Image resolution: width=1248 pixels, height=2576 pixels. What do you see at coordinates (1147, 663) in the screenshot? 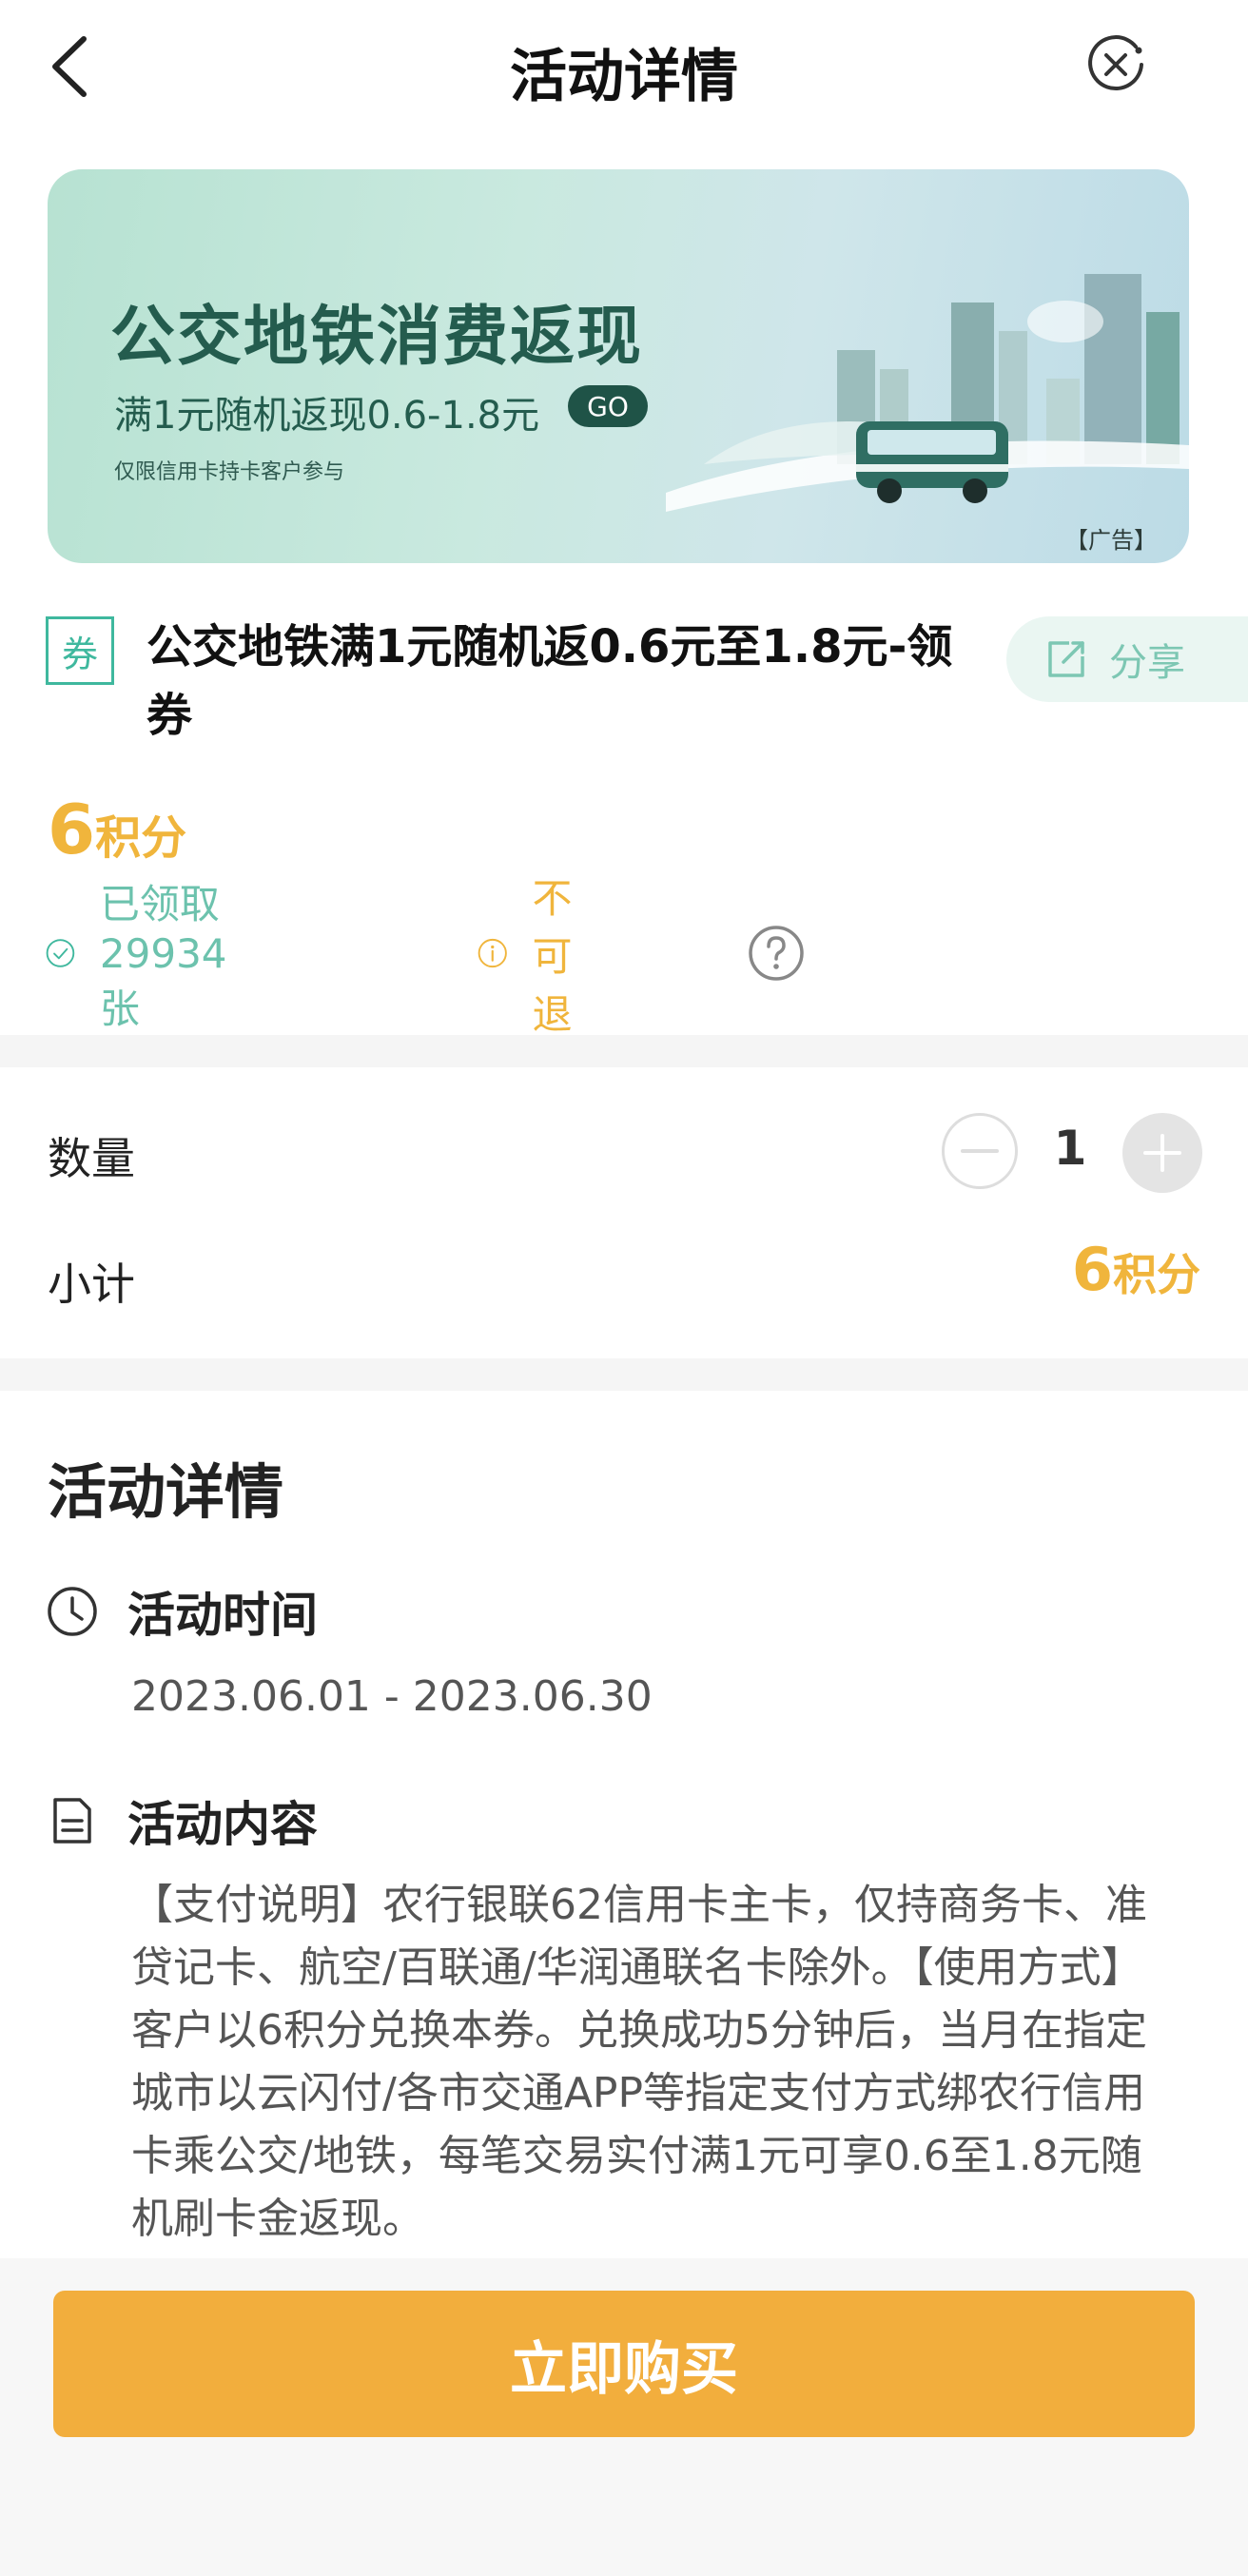
I see `share-label: 分享` at bounding box center [1147, 663].